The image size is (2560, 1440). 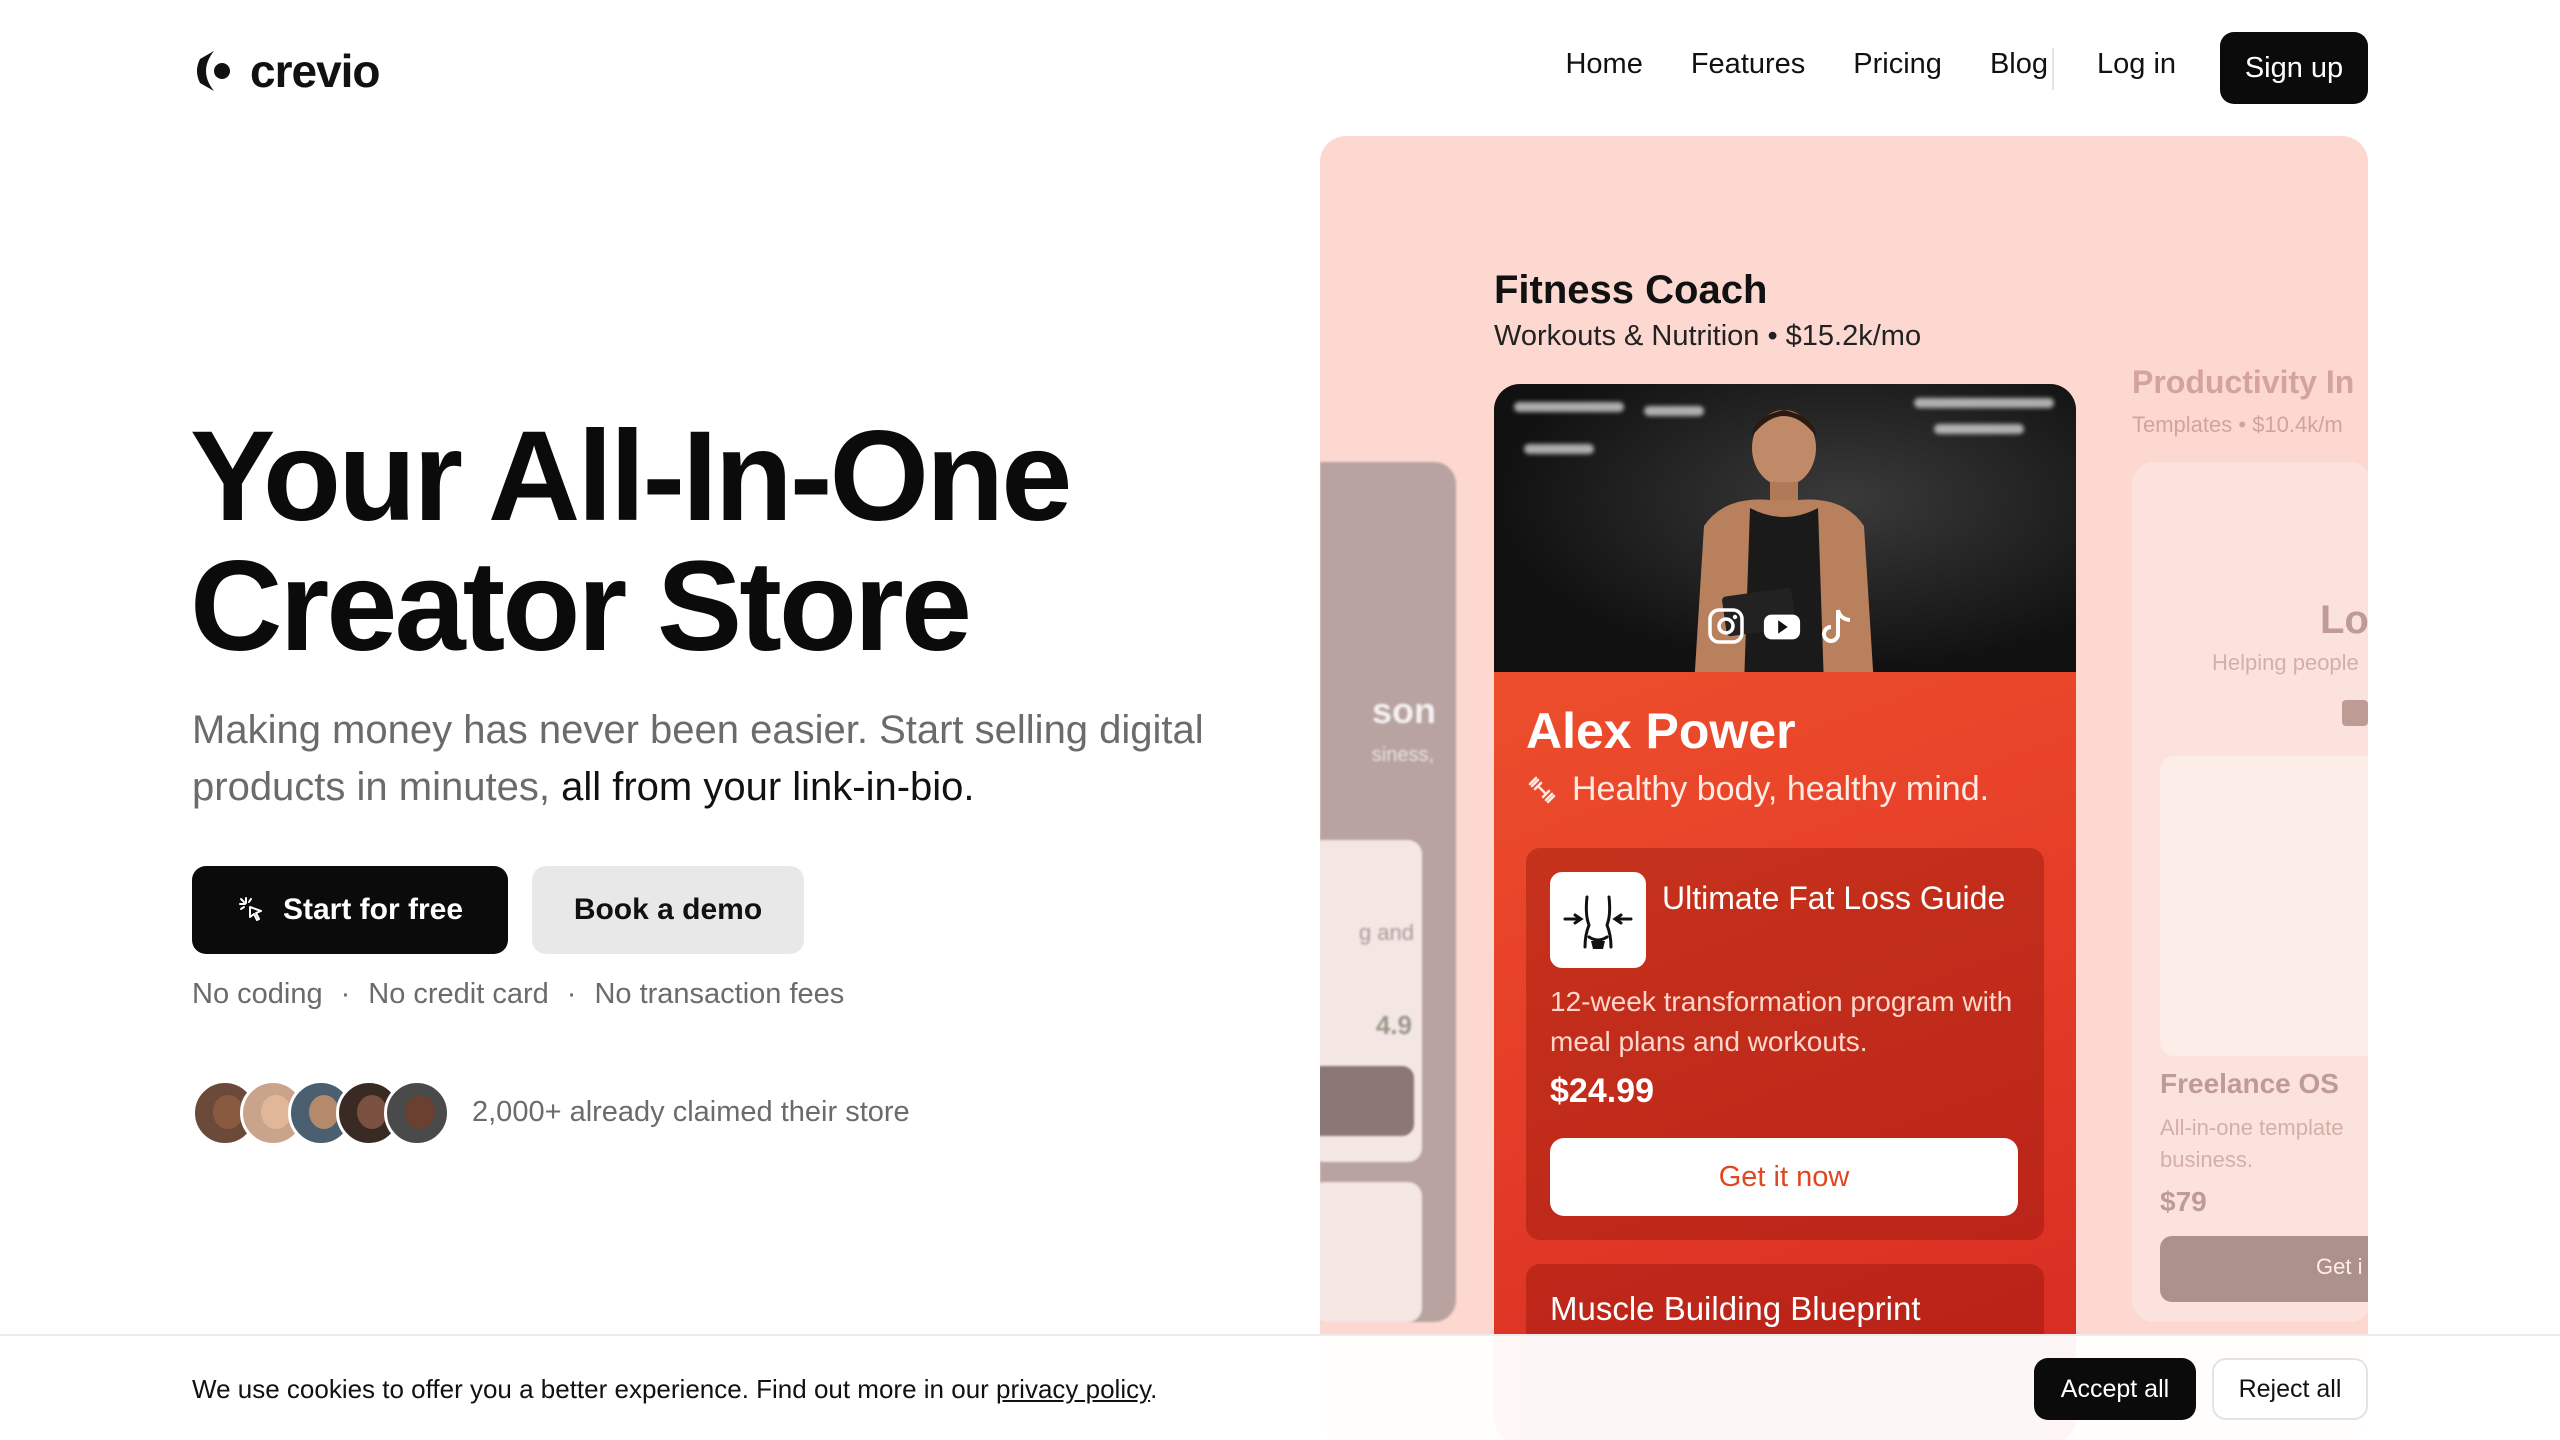 I want to click on ghost-store-left: son siness, g and 4.9, so click(x=1388, y=892).